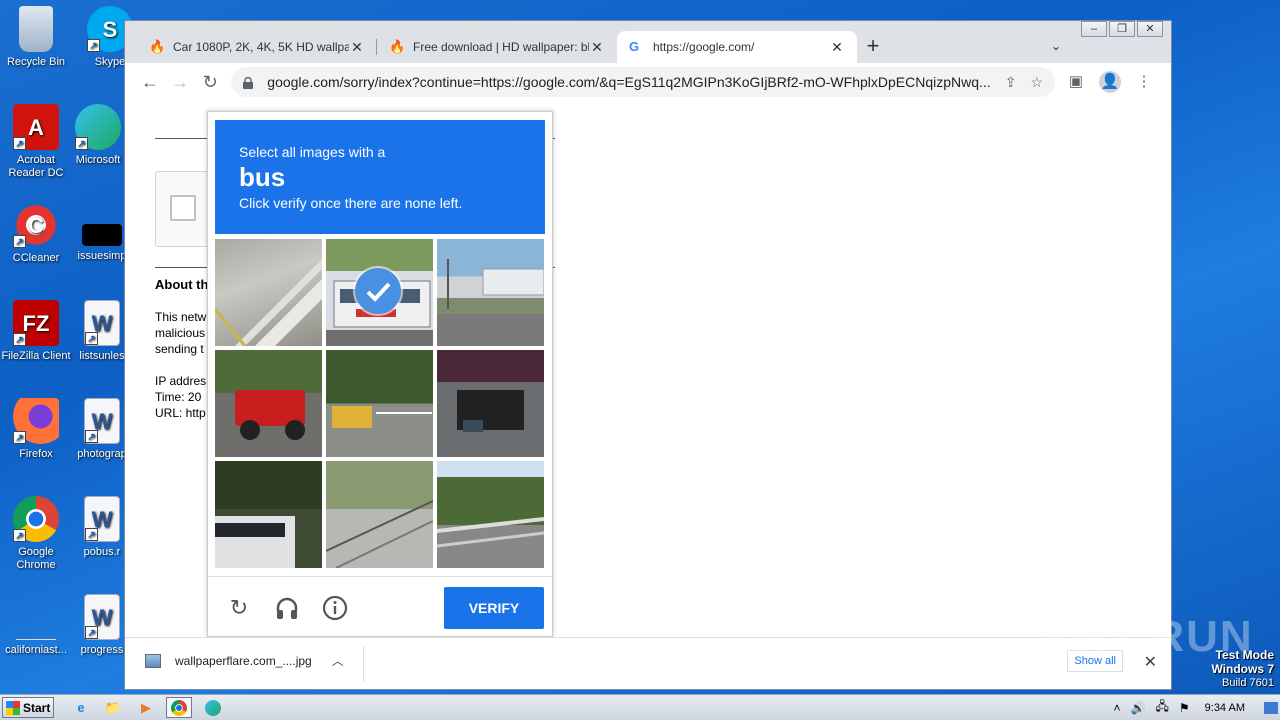 The width and height of the screenshot is (1280, 720). What do you see at coordinates (497, 47) in the screenshot?
I see `tab-free-download: 🔥 Free download | HD wallpaper: black ✕` at bounding box center [497, 47].